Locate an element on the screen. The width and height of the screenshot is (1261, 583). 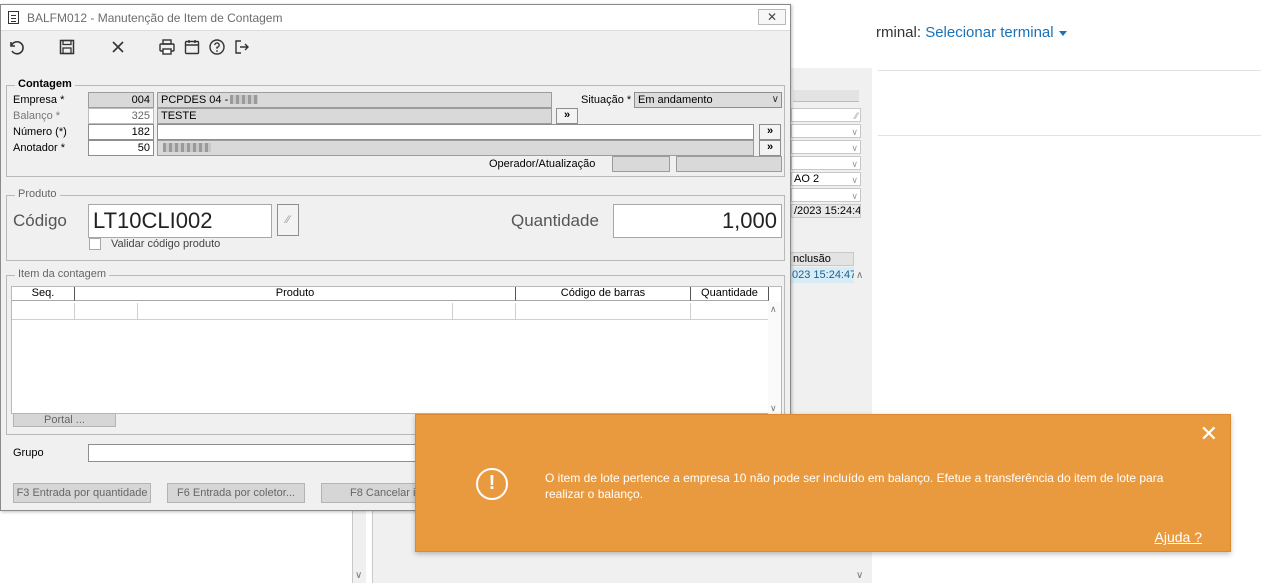
section-divider is located at coordinates (1069, 135).